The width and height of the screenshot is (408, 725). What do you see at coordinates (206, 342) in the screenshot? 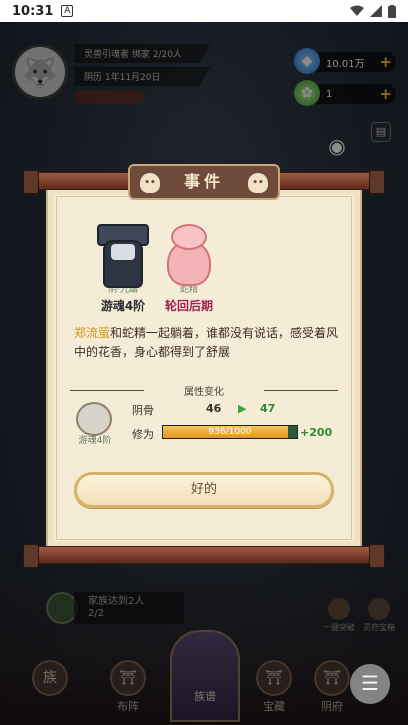
I see `story-text: 和蛇精一起躺着，谁都没有说话，感受着风中的花香，身心都得到了舒展` at bounding box center [206, 342].